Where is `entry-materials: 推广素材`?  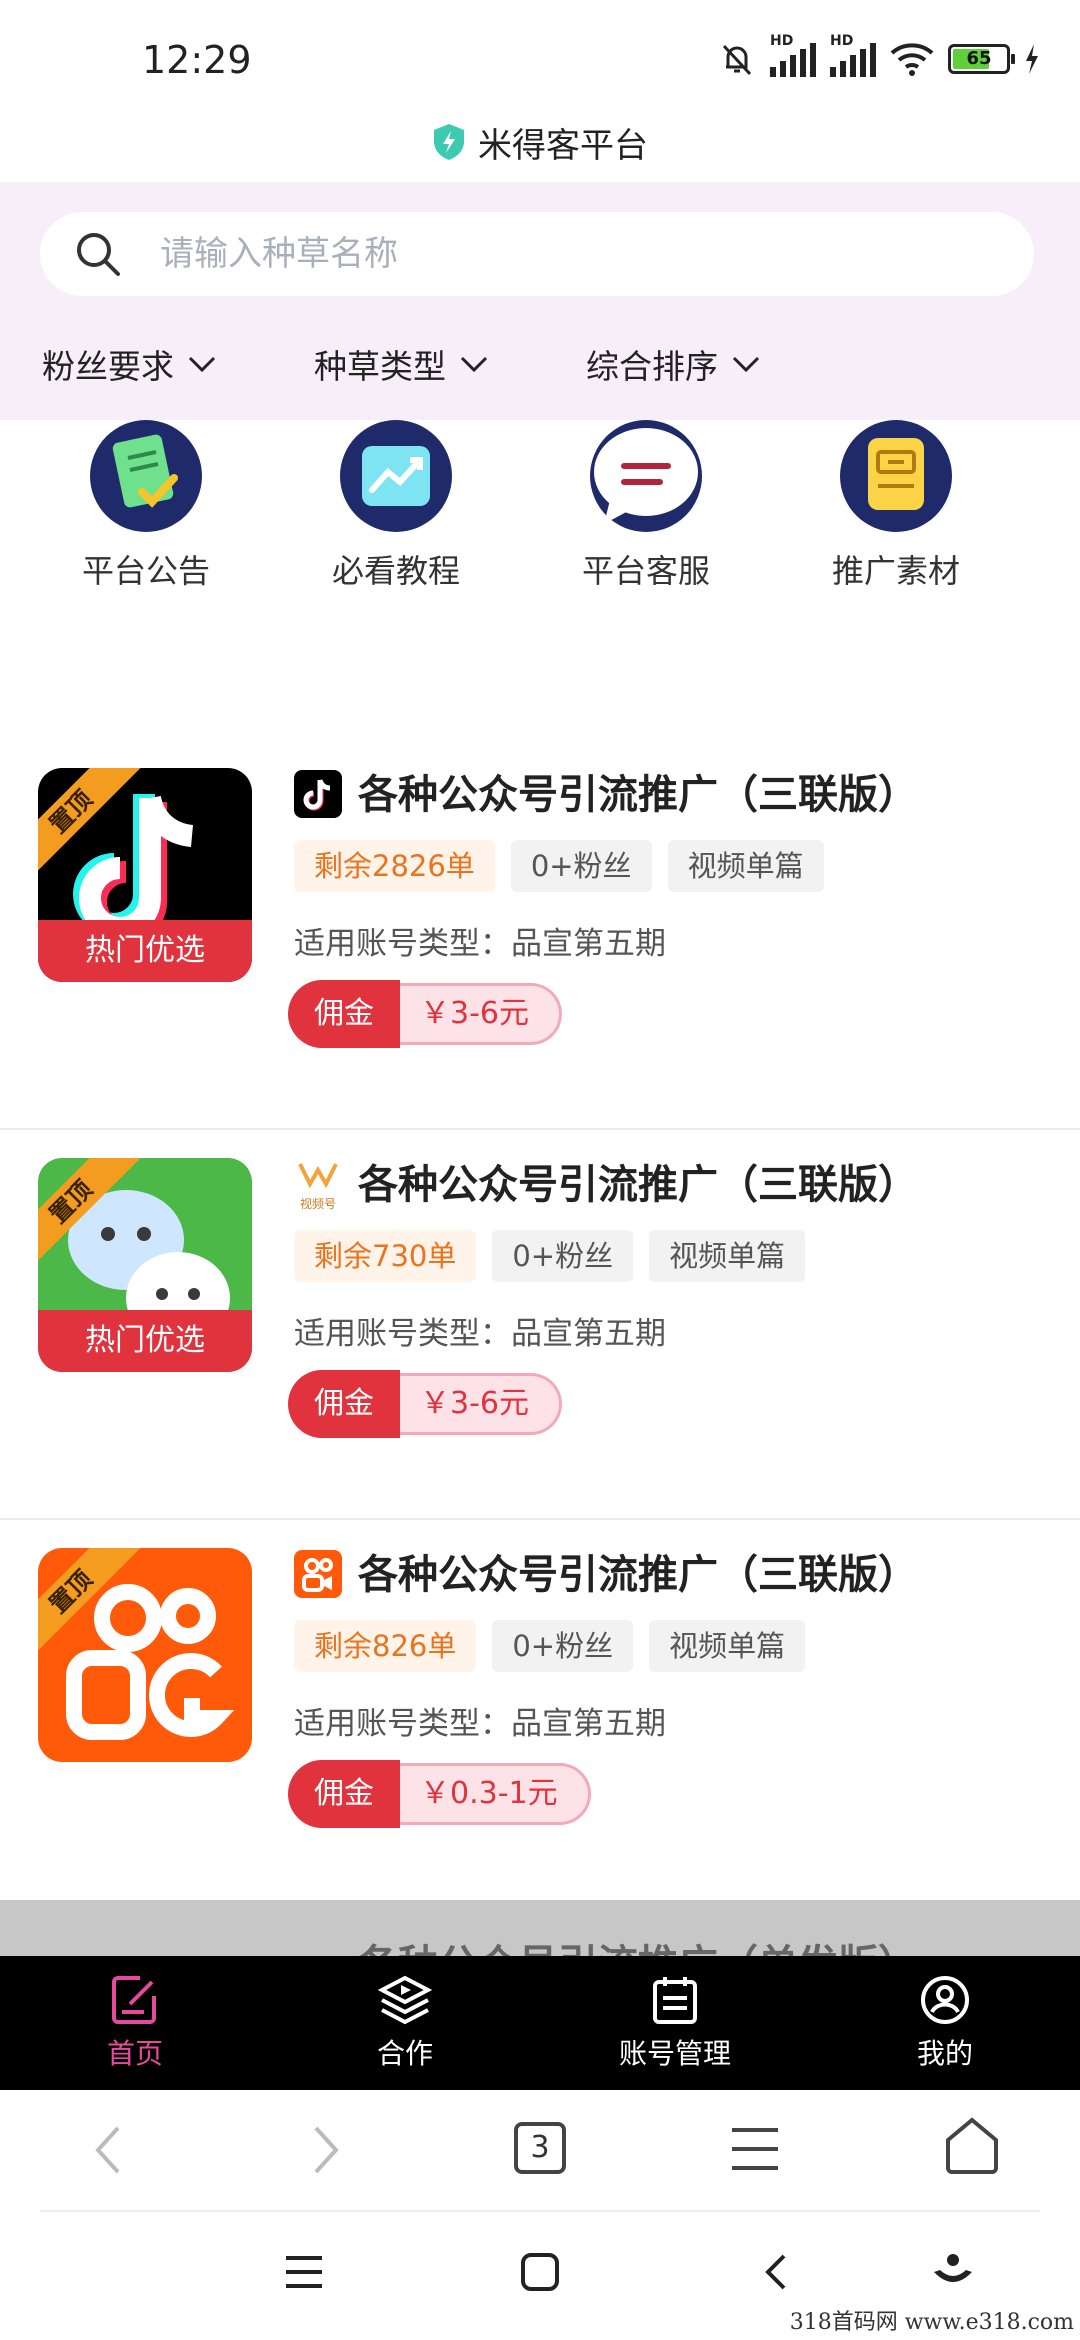 entry-materials: 推广素材 is located at coordinates (896, 506).